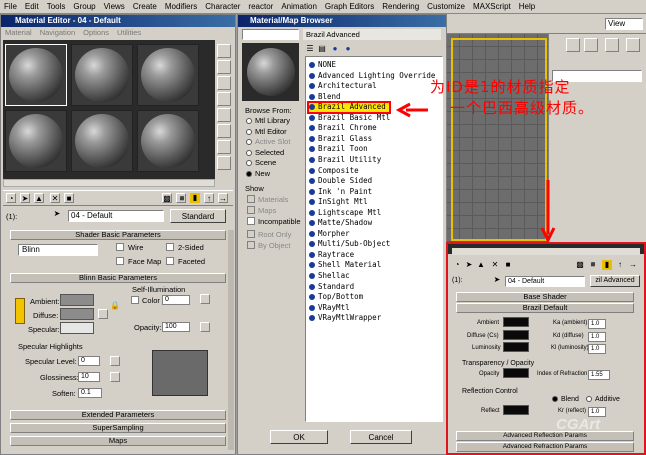  What do you see at coordinates (446, 6) in the screenshot?
I see `menu-item: Customize` at bounding box center [446, 6].